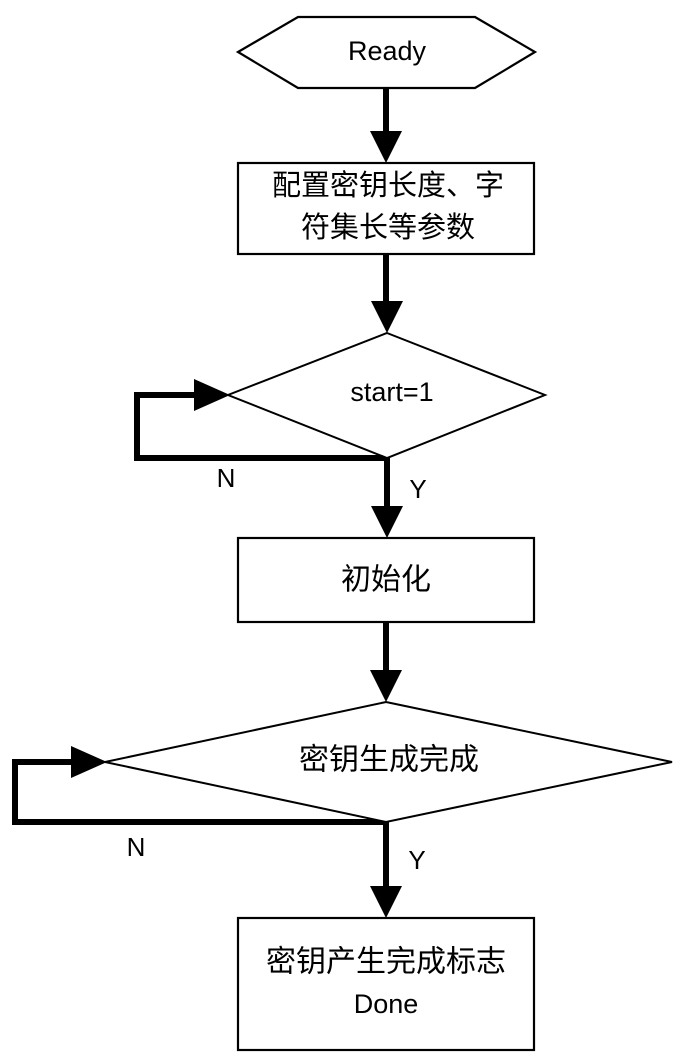 Image resolution: width=686 pixels, height=1061 pixels. What do you see at coordinates (386, 1004) in the screenshot?
I see `done-label-line2: Done` at bounding box center [386, 1004].